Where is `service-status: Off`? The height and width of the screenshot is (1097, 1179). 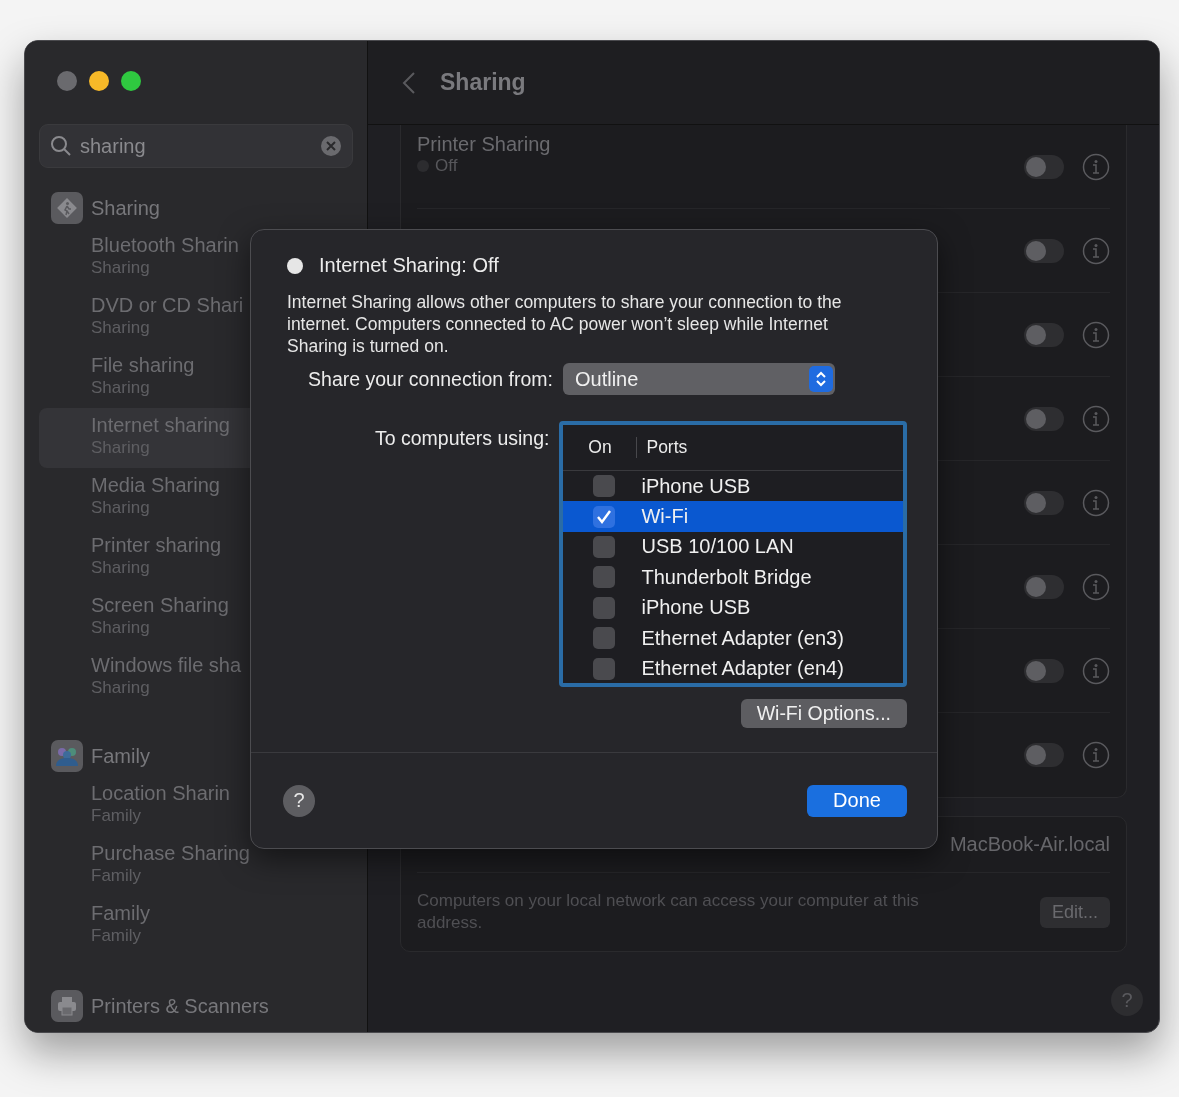
service-status: Off is located at coordinates (446, 166).